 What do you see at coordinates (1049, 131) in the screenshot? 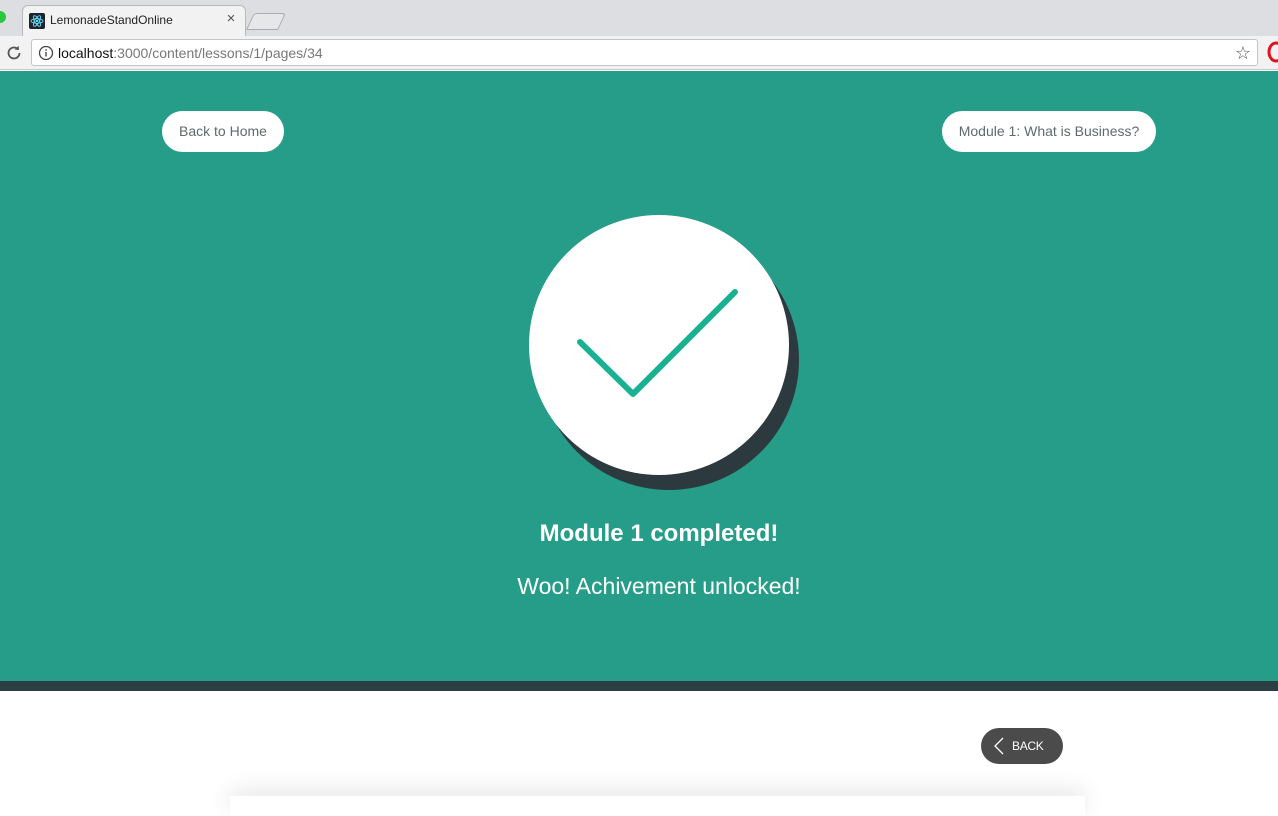
I see `module-button: Module 1: What is Business?` at bounding box center [1049, 131].